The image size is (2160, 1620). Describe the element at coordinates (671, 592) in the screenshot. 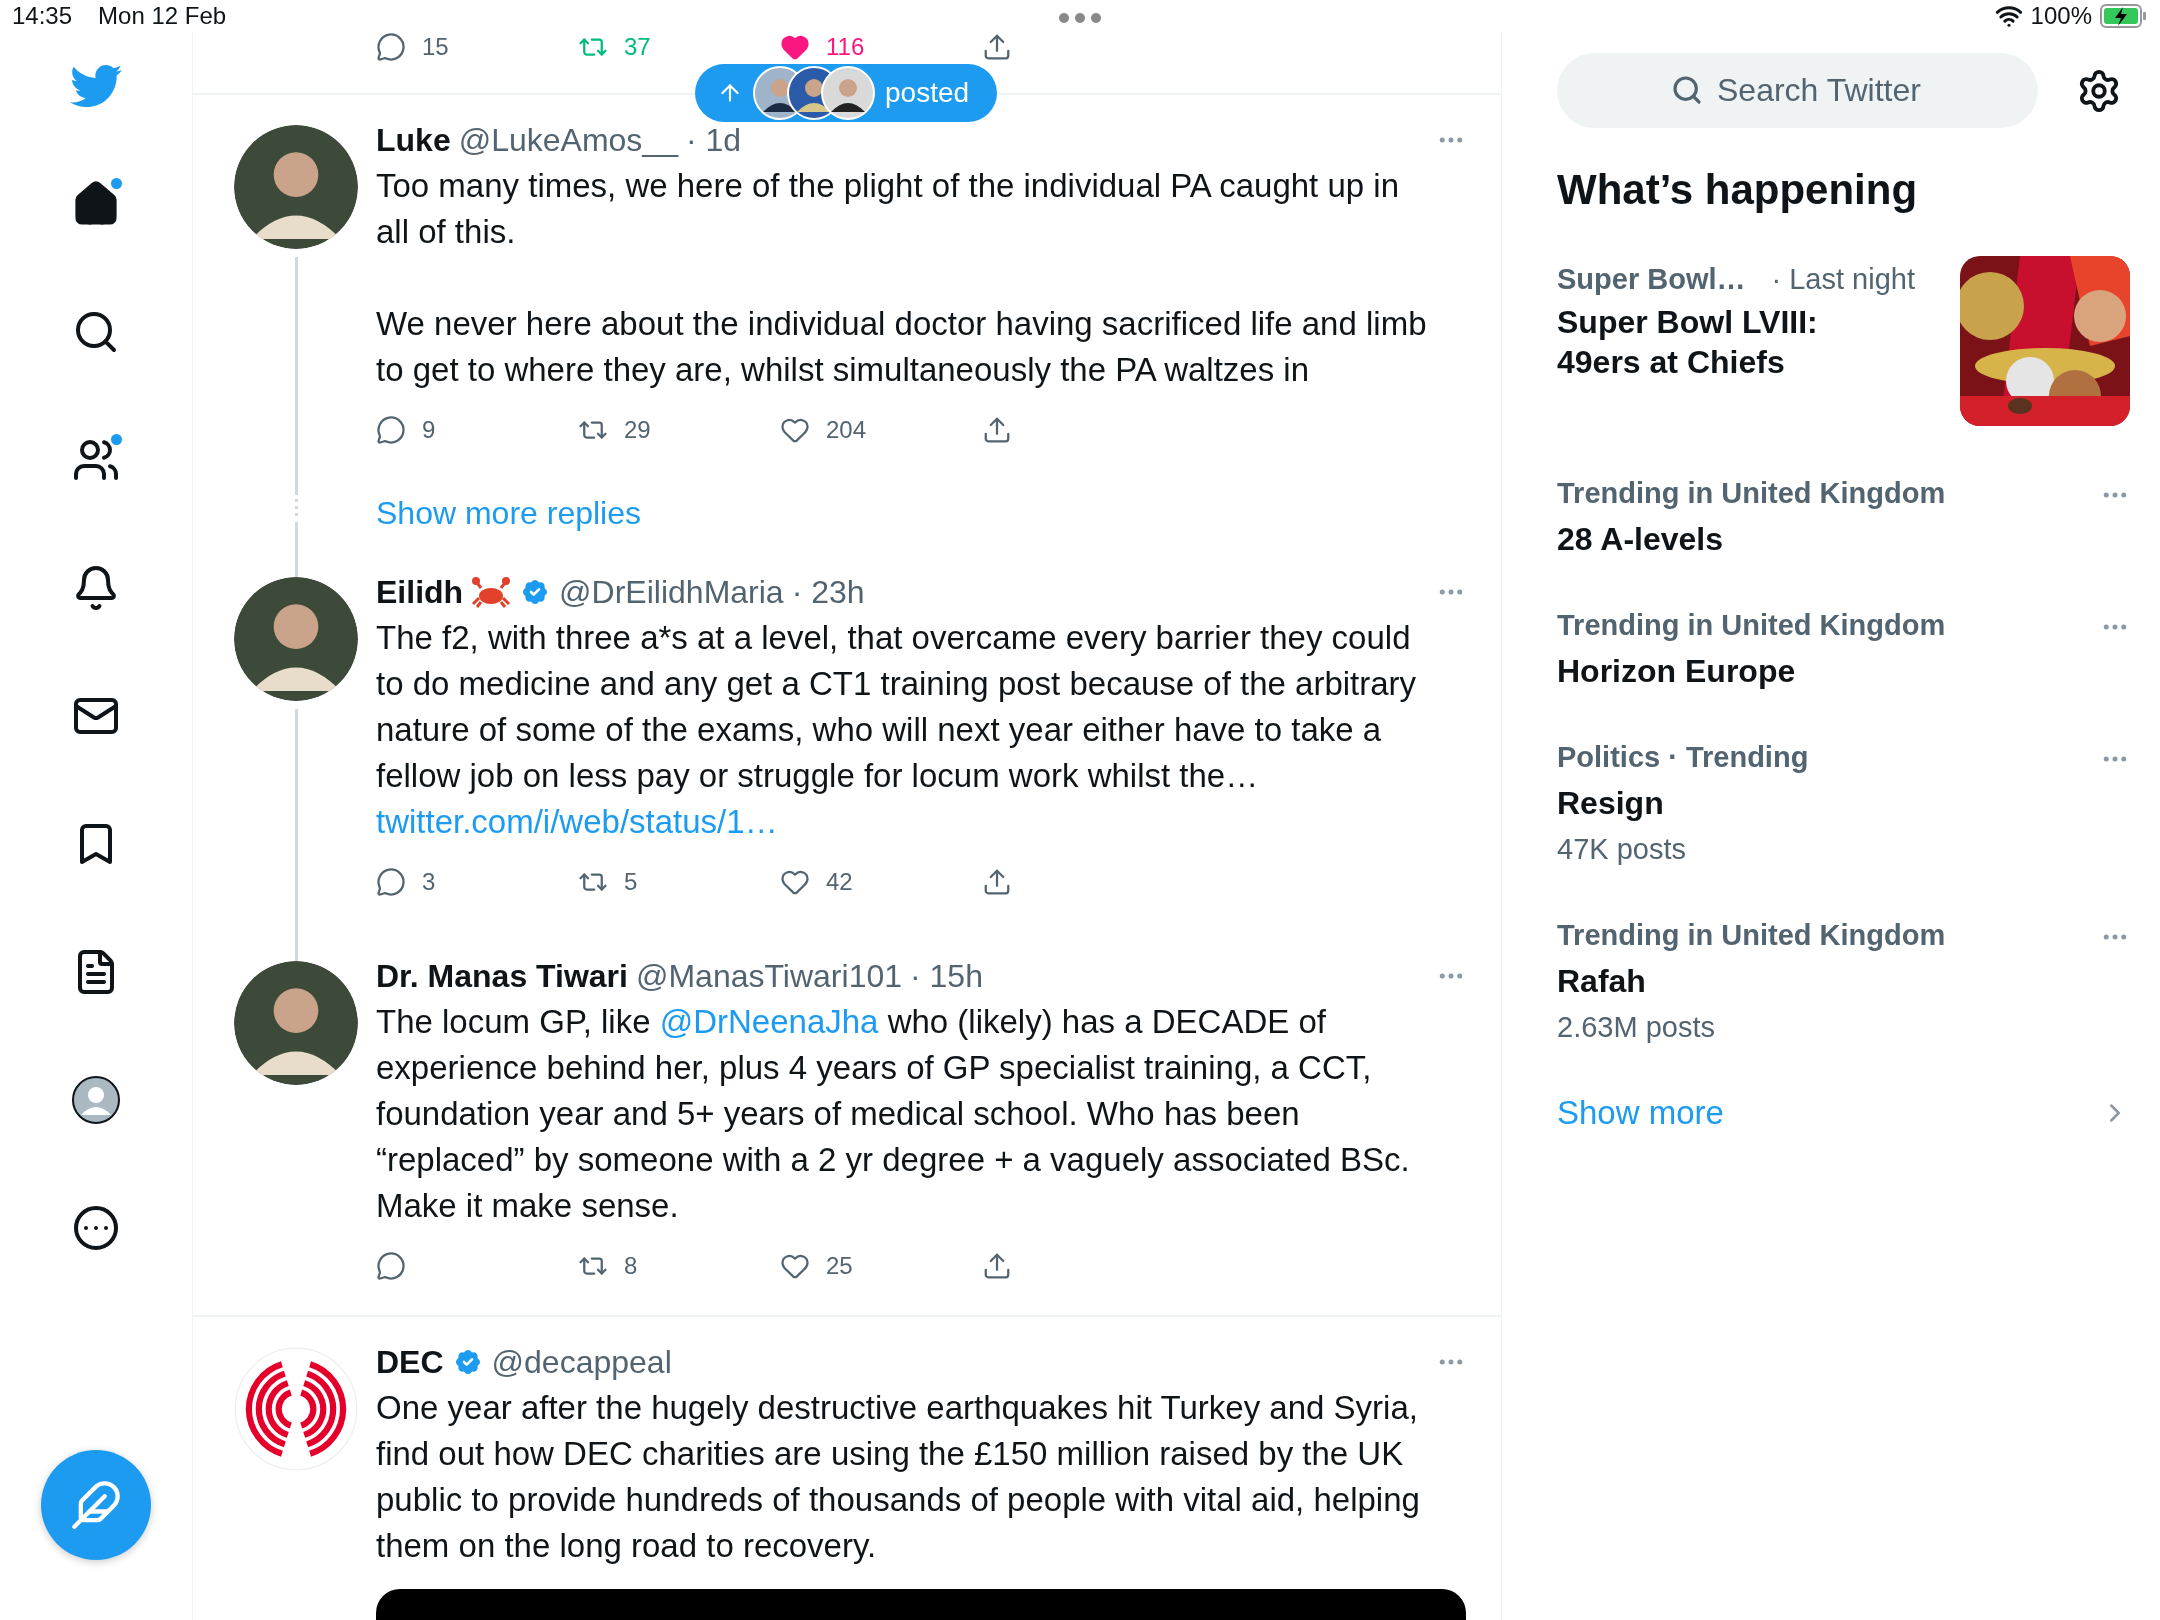

I see `author-handle: @DrEilidhMaria` at that location.